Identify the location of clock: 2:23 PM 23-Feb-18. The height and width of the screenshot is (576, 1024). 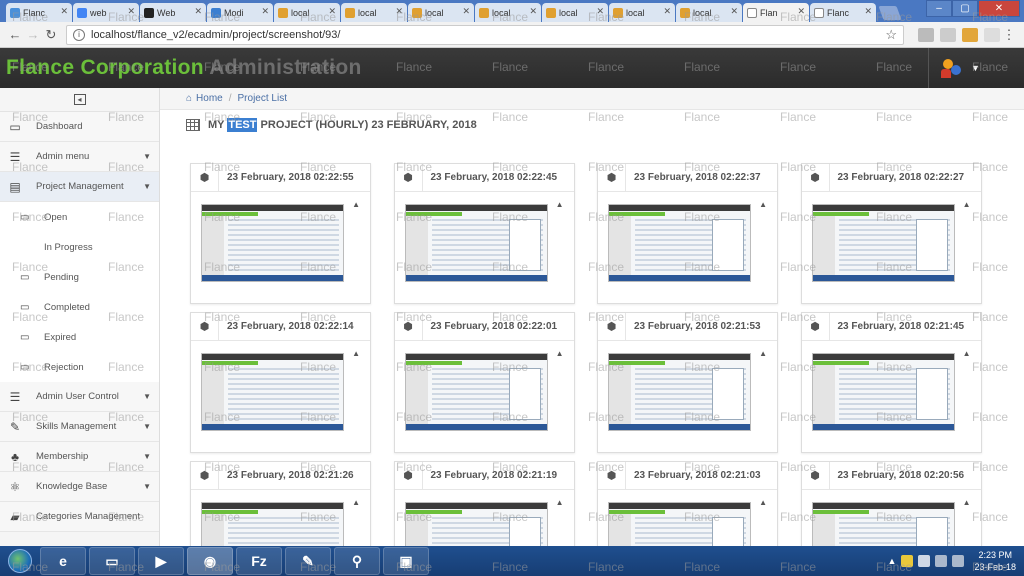
(995, 561).